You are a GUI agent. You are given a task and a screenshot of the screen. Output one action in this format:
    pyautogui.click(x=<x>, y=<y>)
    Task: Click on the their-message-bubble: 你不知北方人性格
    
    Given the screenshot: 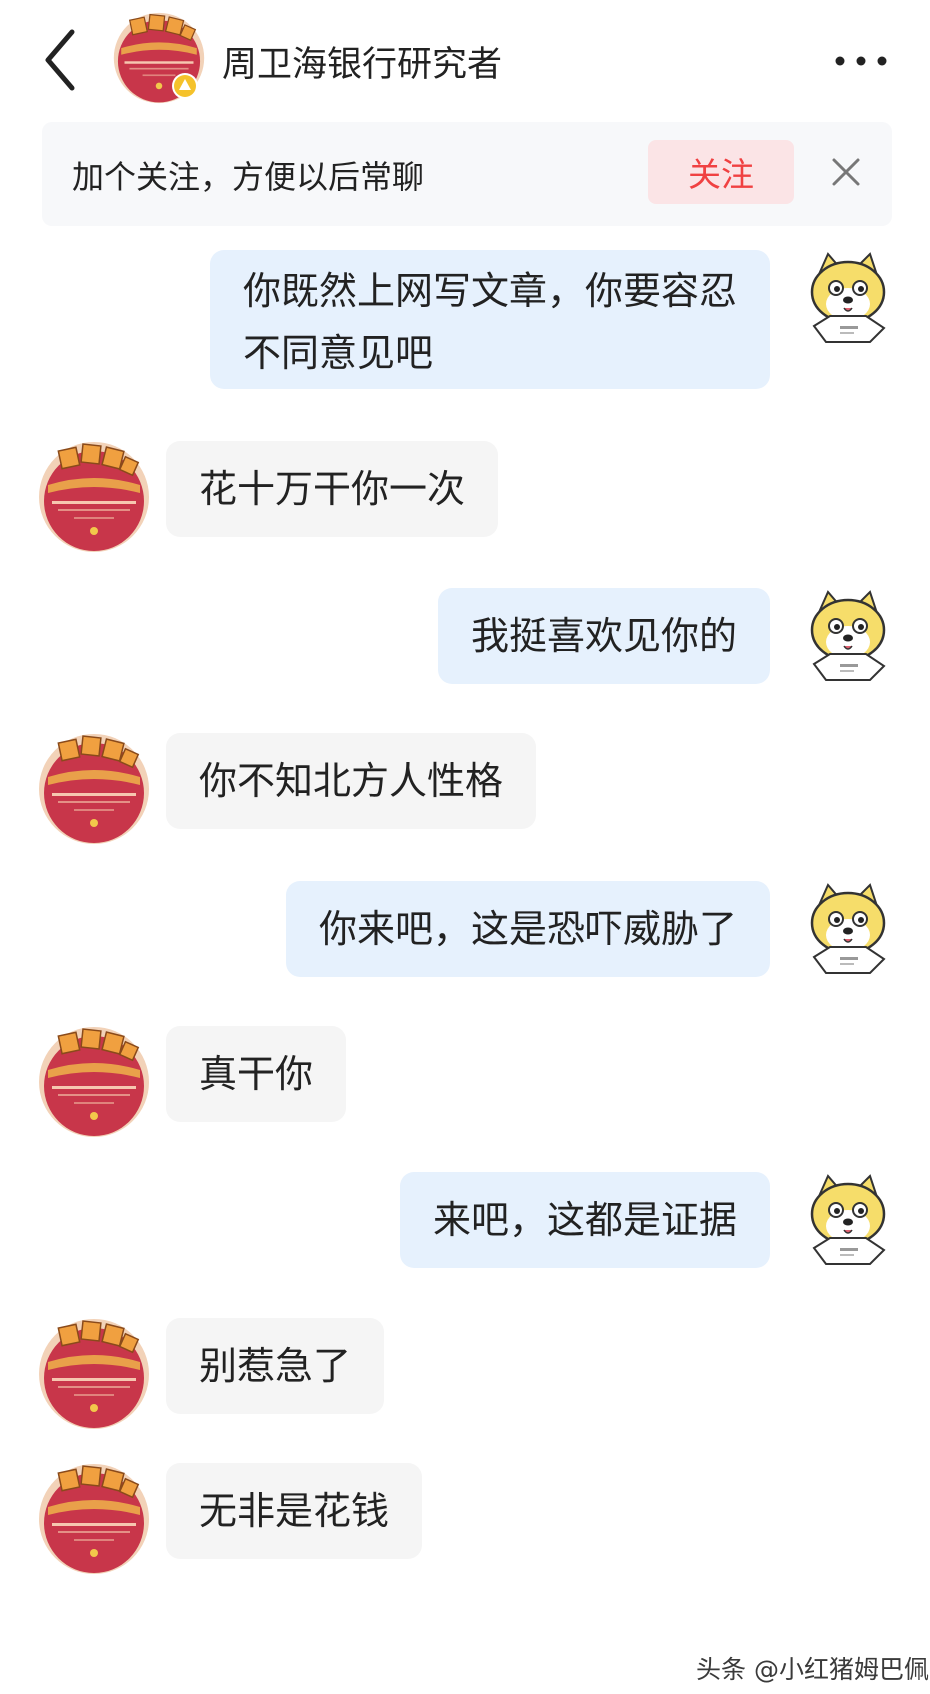 What is the action you would take?
    pyautogui.click(x=351, y=781)
    